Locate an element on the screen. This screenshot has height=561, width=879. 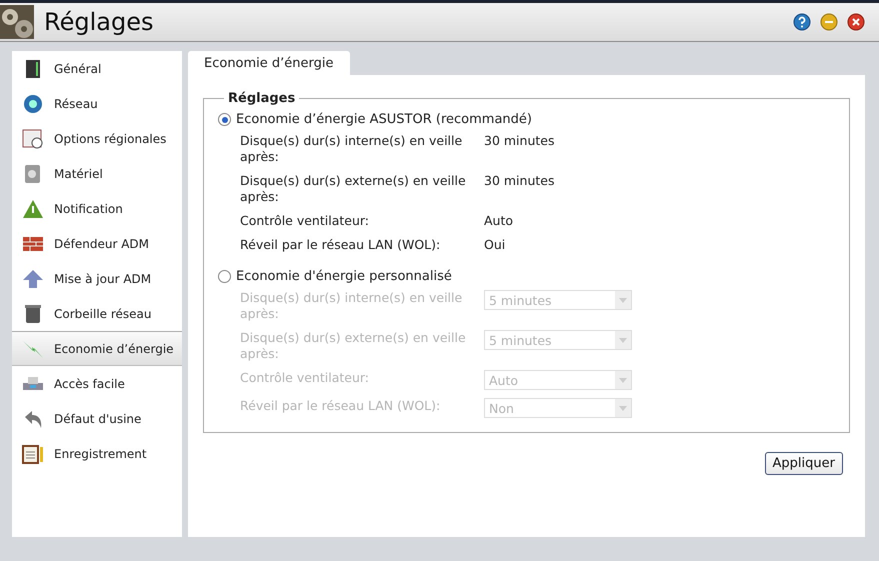
window-title: Réglages is located at coordinates (99, 22).